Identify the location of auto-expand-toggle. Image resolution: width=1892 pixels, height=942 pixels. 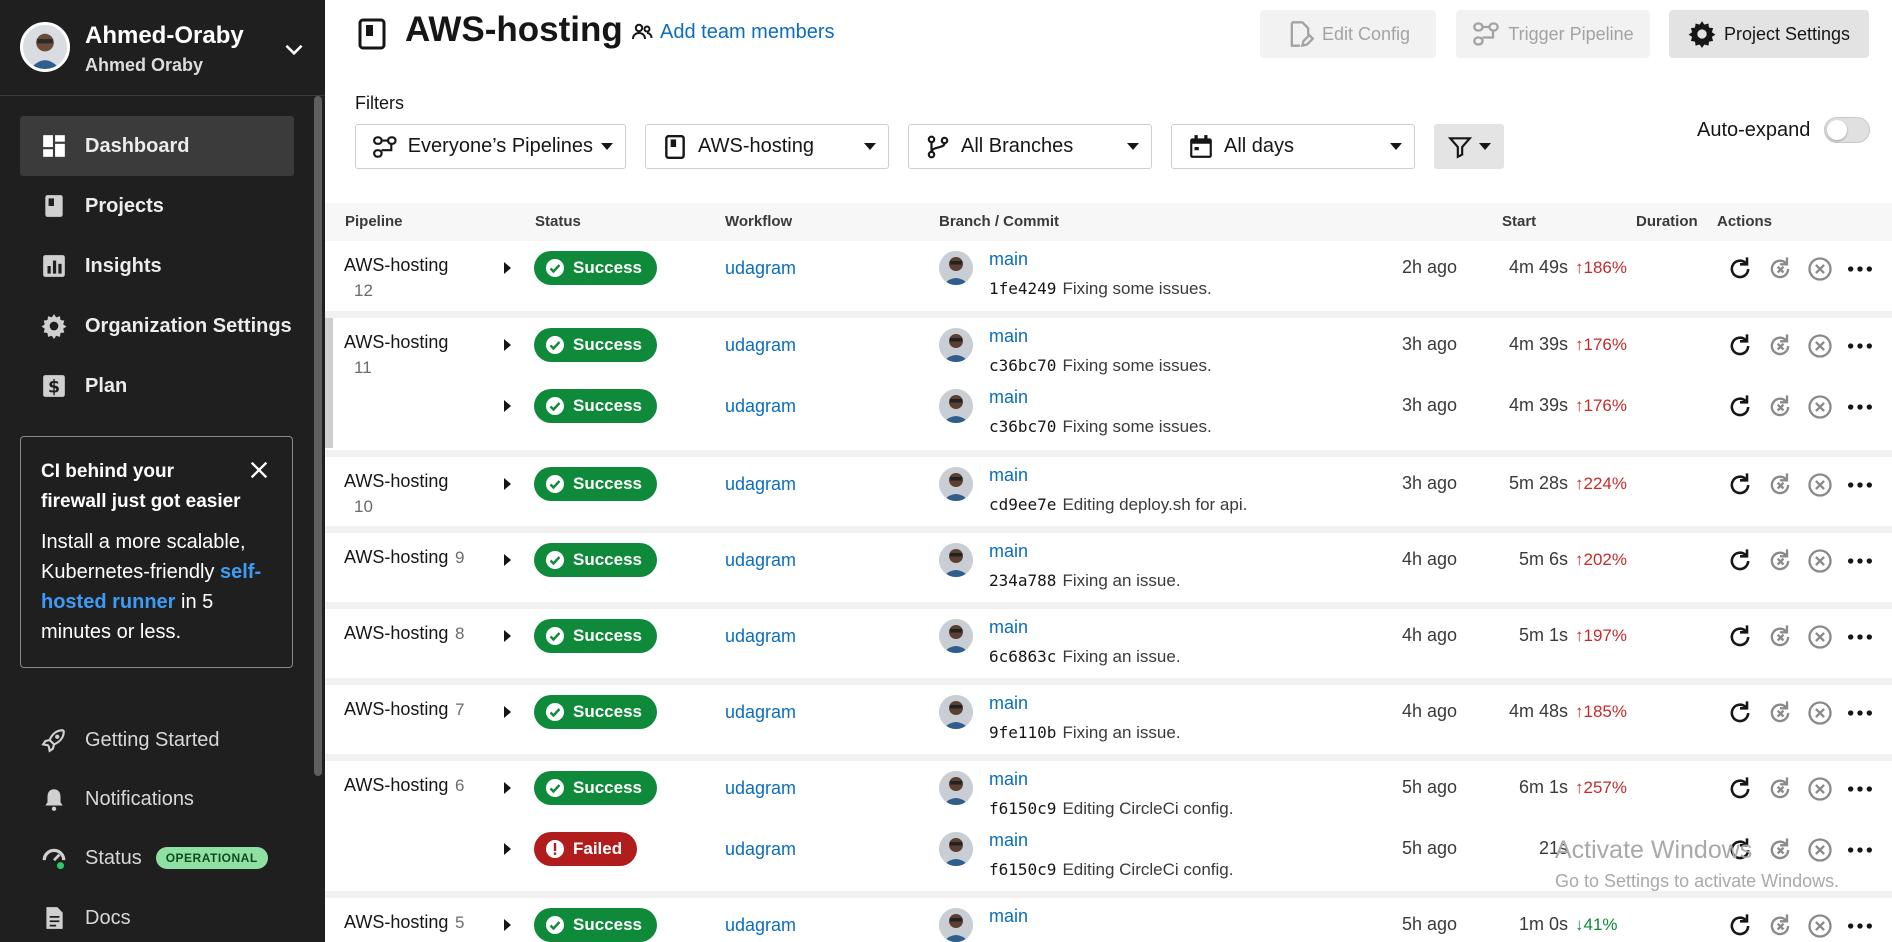
(1847, 130).